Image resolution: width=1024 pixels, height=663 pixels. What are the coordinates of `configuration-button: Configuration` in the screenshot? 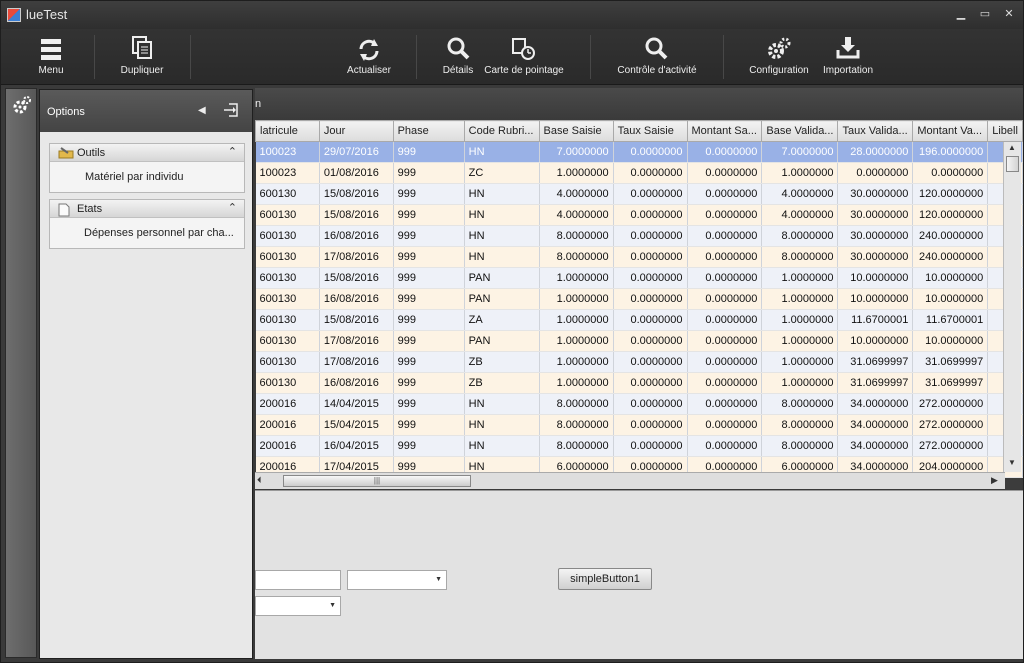 It's located at (779, 57).